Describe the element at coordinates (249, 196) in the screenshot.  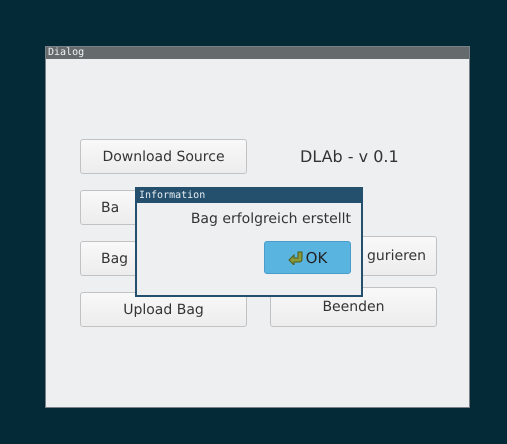
I see `dialog-title: Information` at that location.